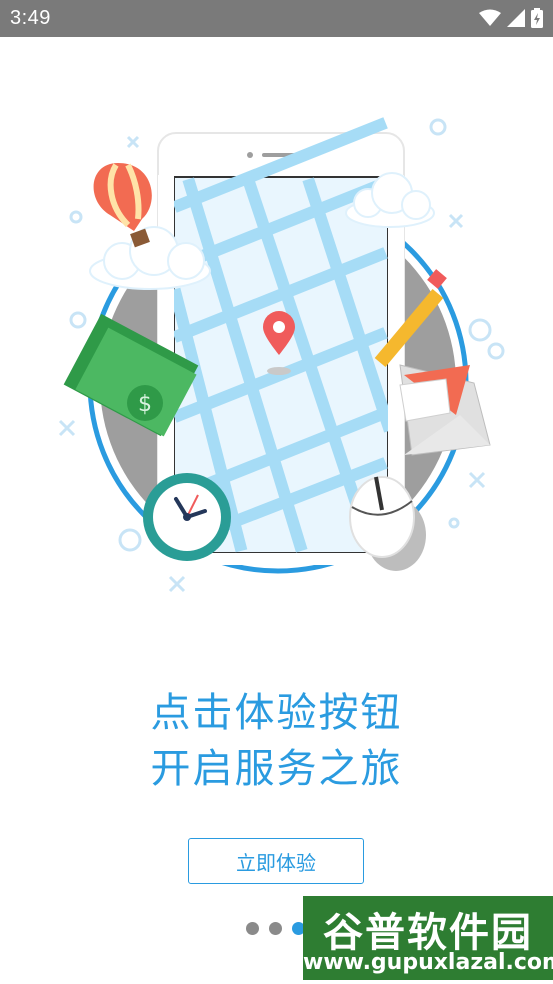 The image size is (553, 984). Describe the element at coordinates (276, 713) in the screenshot. I see `headline-line-1: 点击体验按钮` at that location.